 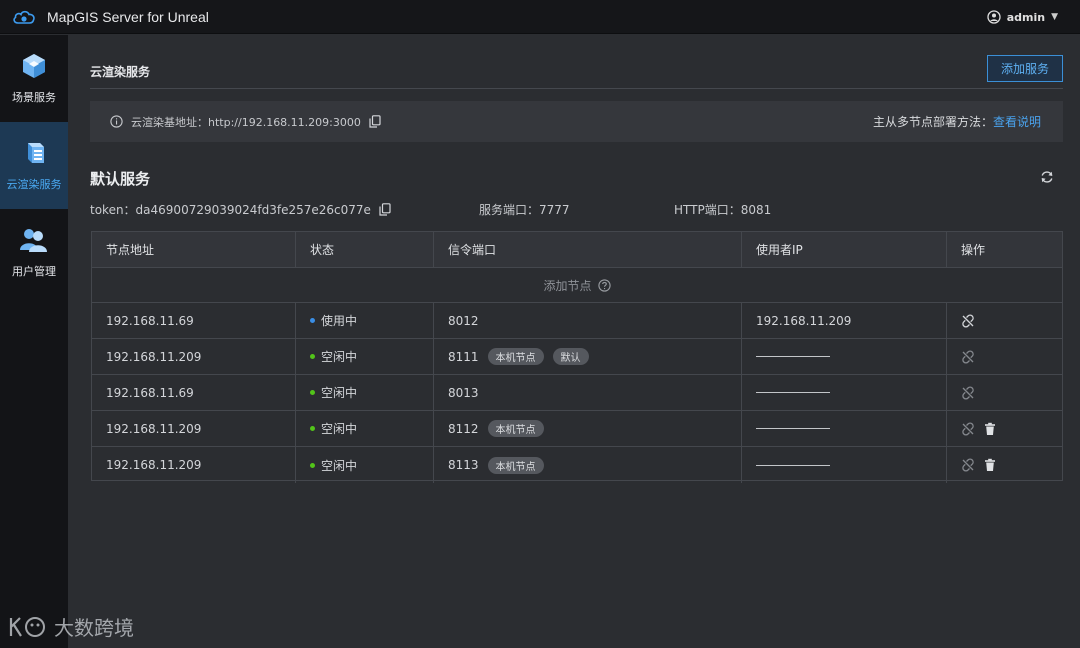 I want to click on table-row: 192.168.11.209 空闲中 8111 本机节点 默认, so click(x=577, y=357).